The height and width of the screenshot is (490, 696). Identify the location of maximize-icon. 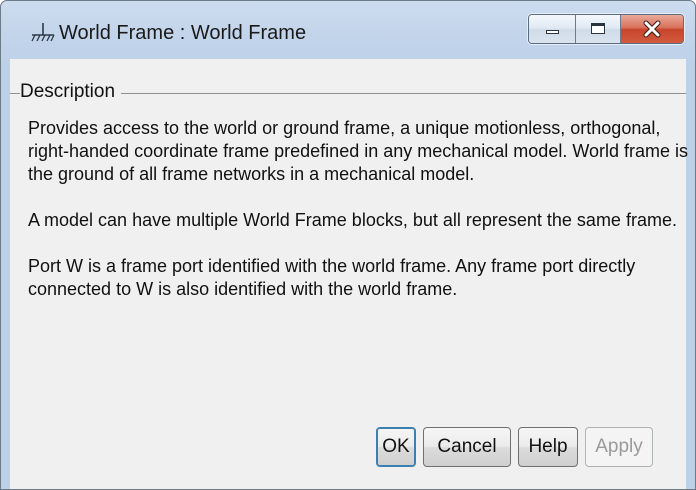
(598, 28).